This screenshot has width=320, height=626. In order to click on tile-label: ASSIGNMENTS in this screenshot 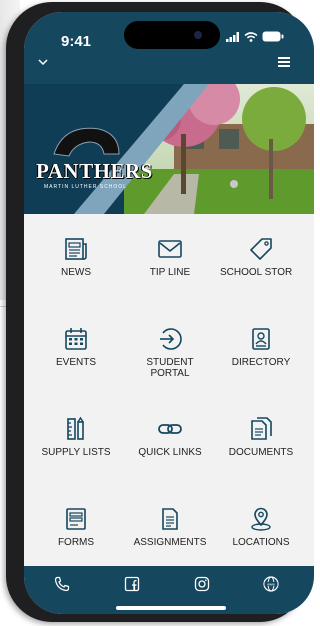, I will do `click(170, 542)`.